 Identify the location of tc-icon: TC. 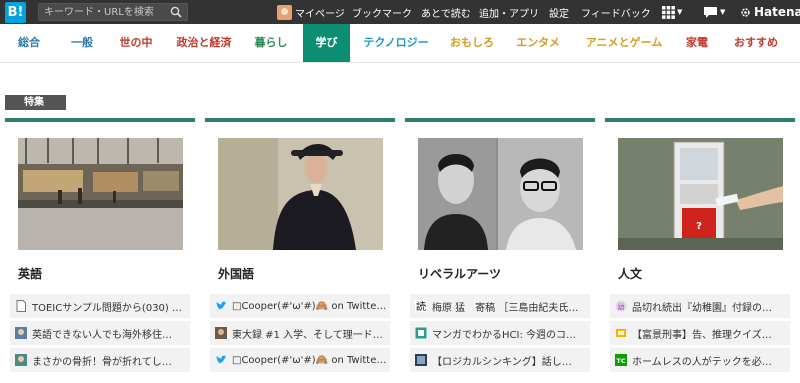
(621, 360).